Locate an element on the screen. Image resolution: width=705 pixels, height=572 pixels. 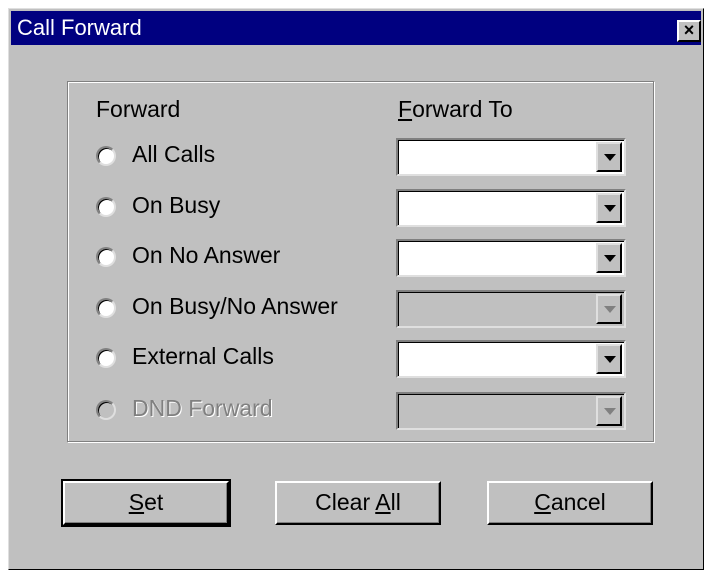
forward-header-text: Forward is located at coordinates (138, 109).